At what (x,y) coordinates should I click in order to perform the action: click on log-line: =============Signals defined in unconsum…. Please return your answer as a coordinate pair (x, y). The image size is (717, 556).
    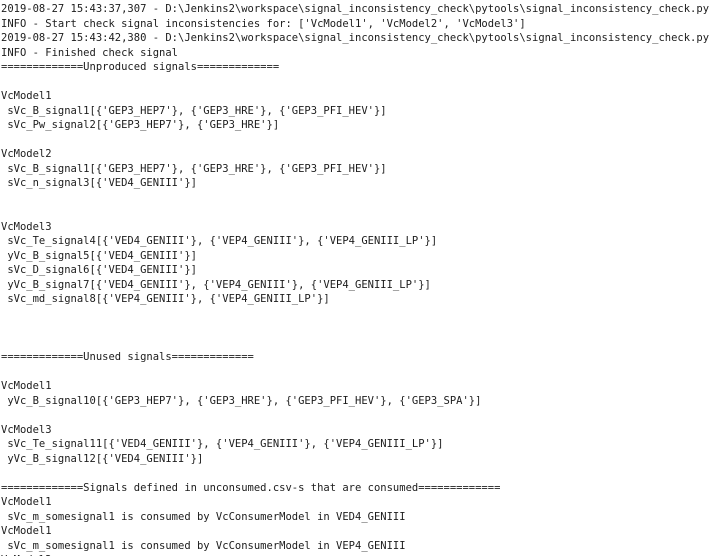
    Looking at the image, I should click on (251, 487).